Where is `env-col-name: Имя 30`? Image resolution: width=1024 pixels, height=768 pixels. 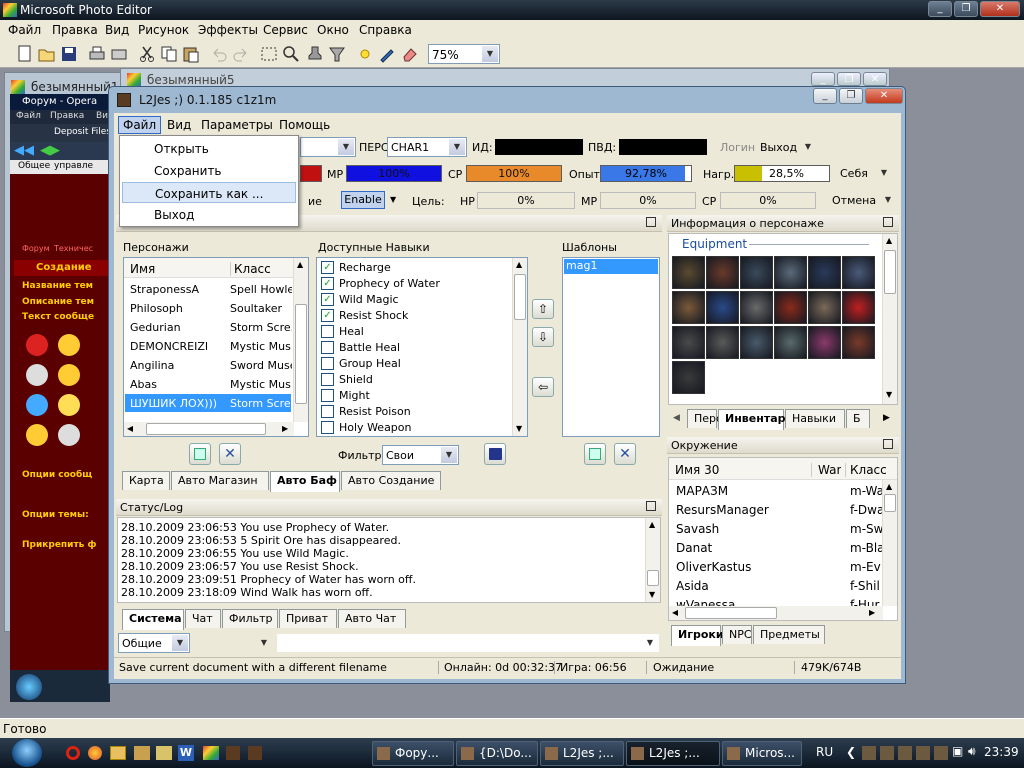 env-col-name: Имя 30 is located at coordinates (697, 470).